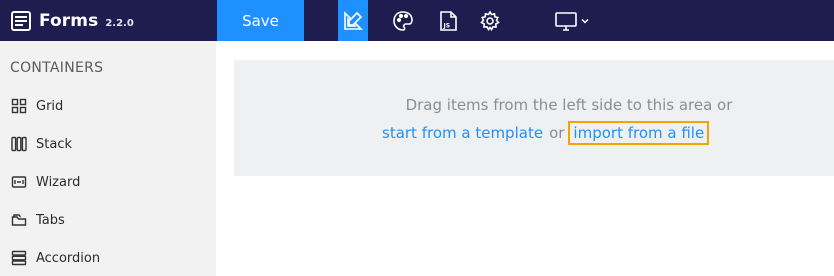 This screenshot has width=834, height=276. Describe the element at coordinates (462, 133) in the screenshot. I see `start-from-template-link: start from a template` at that location.